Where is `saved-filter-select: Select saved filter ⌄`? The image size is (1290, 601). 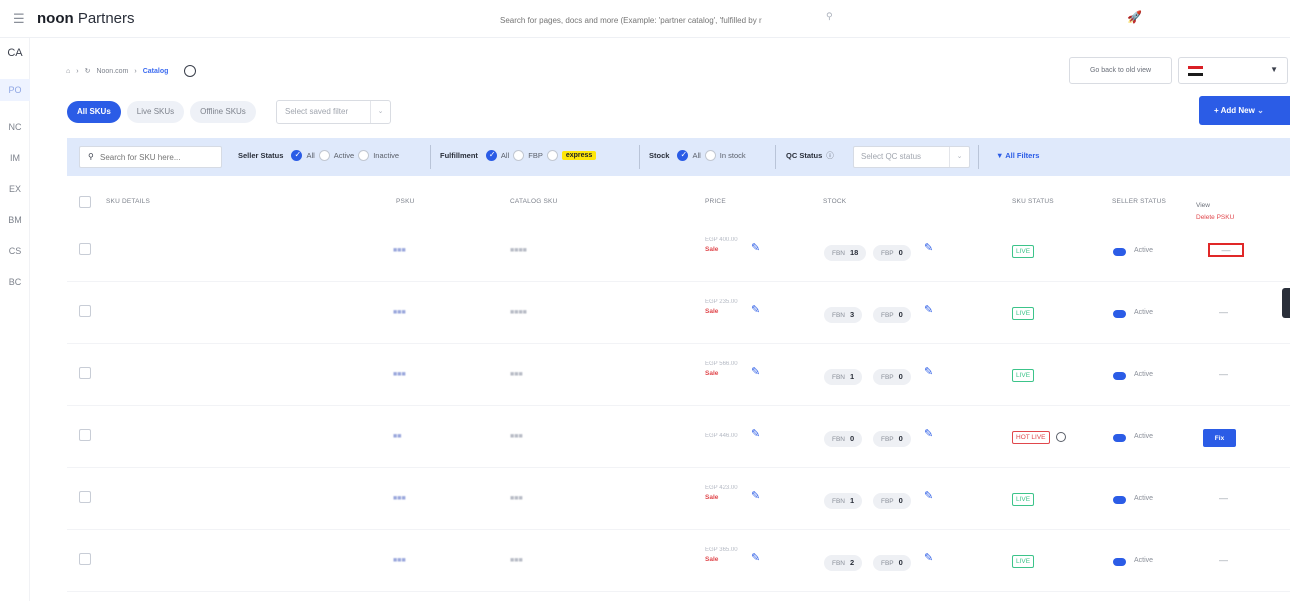 saved-filter-select: Select saved filter ⌄ is located at coordinates (333, 112).